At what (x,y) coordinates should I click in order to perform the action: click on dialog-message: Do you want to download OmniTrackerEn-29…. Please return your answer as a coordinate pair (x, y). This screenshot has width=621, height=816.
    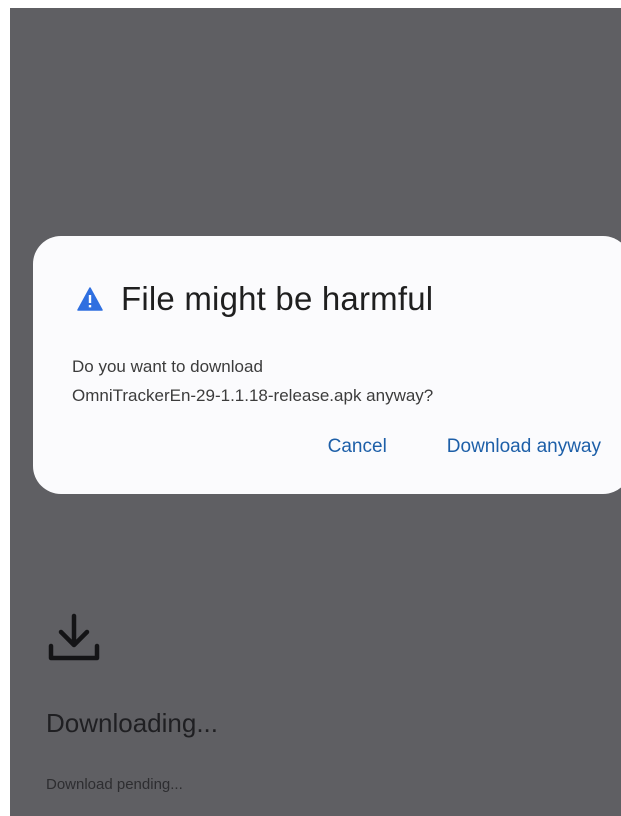
    Looking at the image, I should click on (342, 381).